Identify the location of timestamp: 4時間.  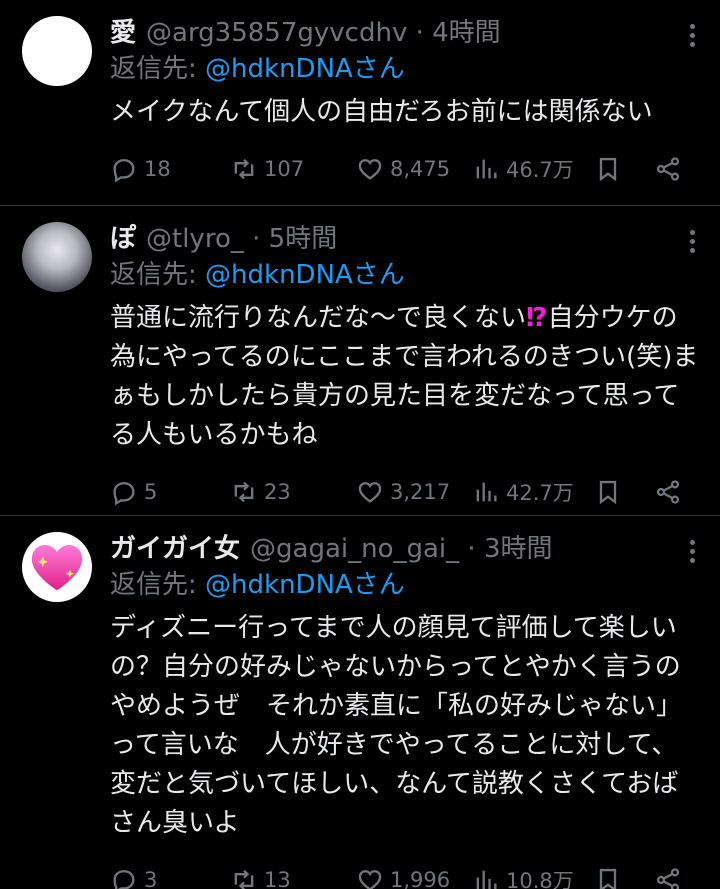
(466, 33).